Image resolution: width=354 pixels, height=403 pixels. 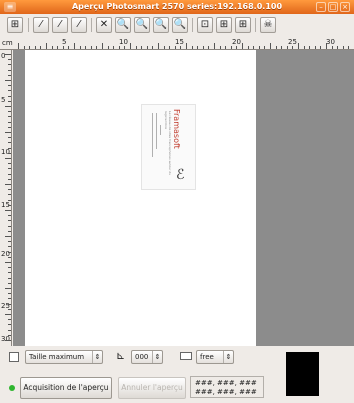 I want to click on rotation-angle-select: 000 ⇕, so click(x=147, y=357).